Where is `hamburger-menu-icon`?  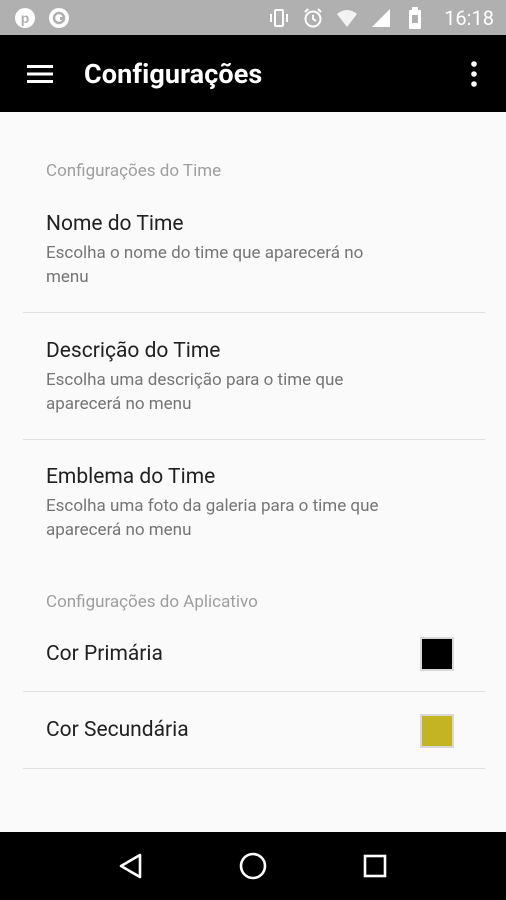 hamburger-menu-icon is located at coordinates (40, 74).